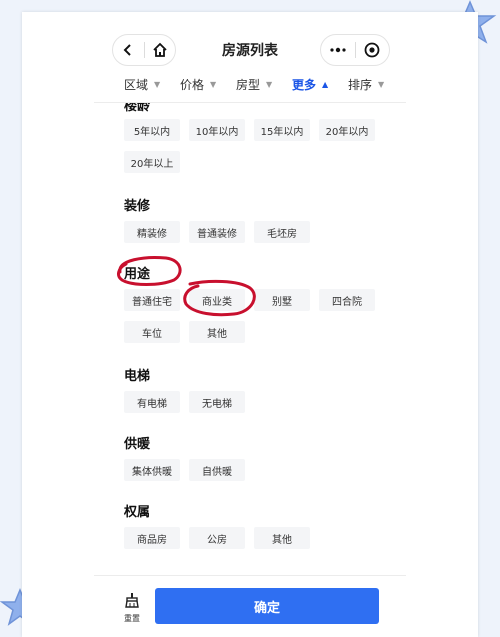 Image resolution: width=500 pixels, height=637 pixels. What do you see at coordinates (152, 300) in the screenshot?
I see `option-chip: 普通住宅` at bounding box center [152, 300].